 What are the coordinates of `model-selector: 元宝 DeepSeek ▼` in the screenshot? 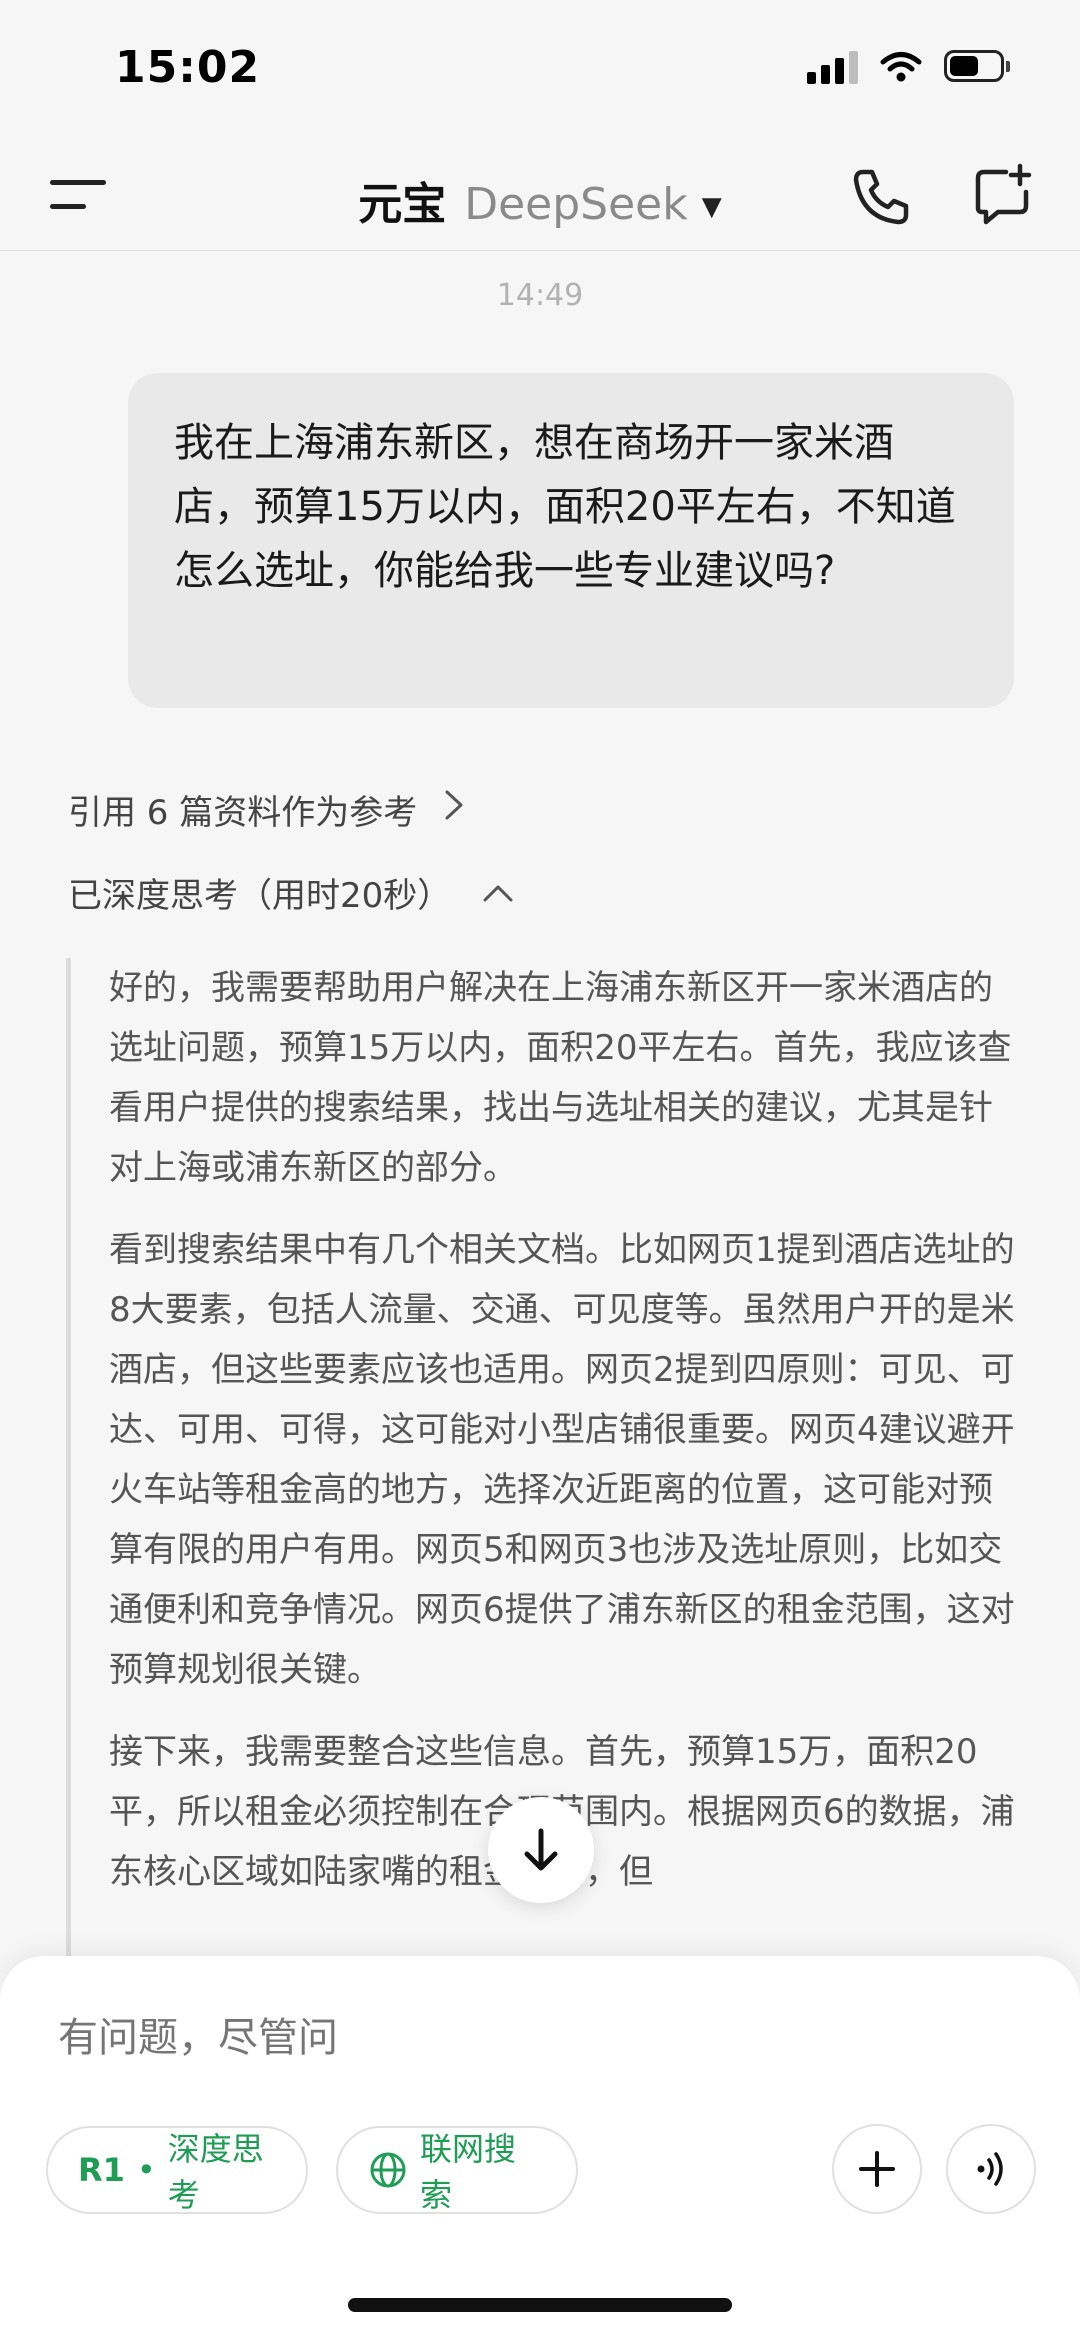 It's located at (540, 200).